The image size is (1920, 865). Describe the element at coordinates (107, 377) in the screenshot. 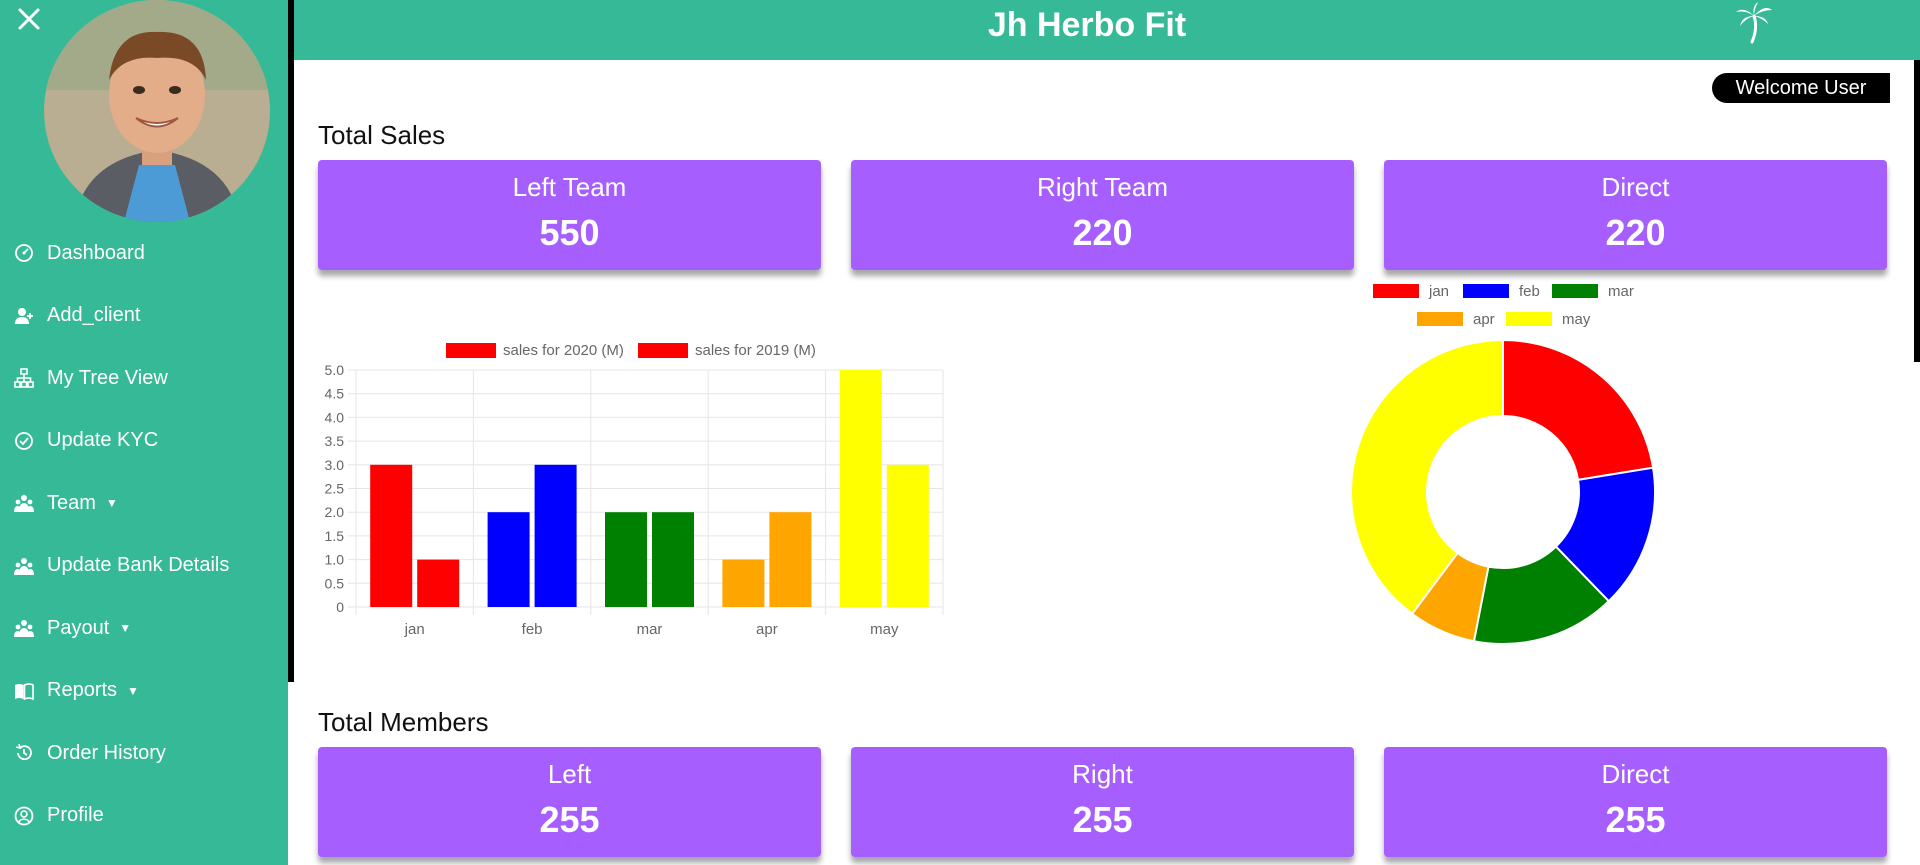

I see `sidebar-item-label: My Tree View` at that location.